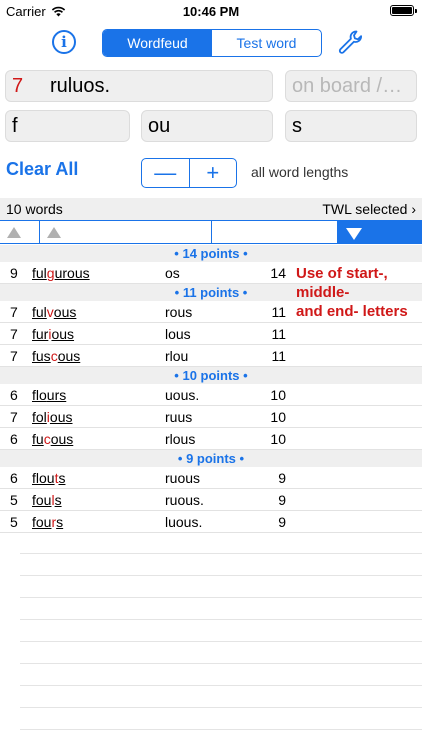  Describe the element at coordinates (177, 356) in the screenshot. I see `remaining-letters: rlou` at that location.